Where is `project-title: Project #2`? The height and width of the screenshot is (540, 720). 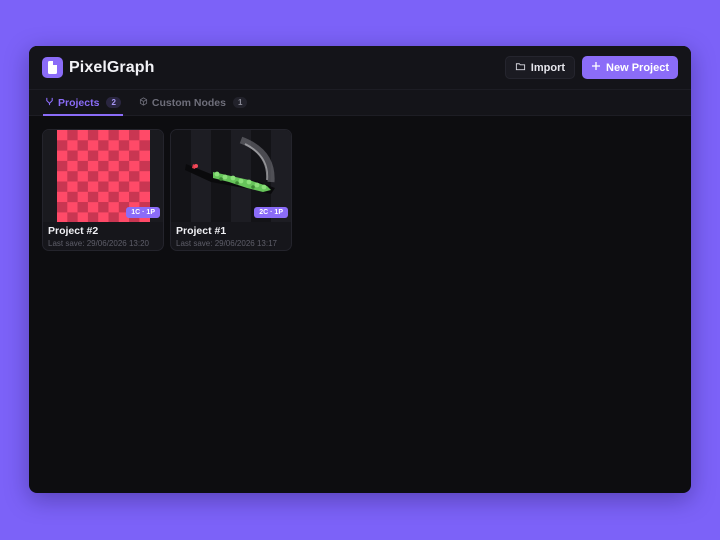
project-title: Project #2 is located at coordinates (73, 231).